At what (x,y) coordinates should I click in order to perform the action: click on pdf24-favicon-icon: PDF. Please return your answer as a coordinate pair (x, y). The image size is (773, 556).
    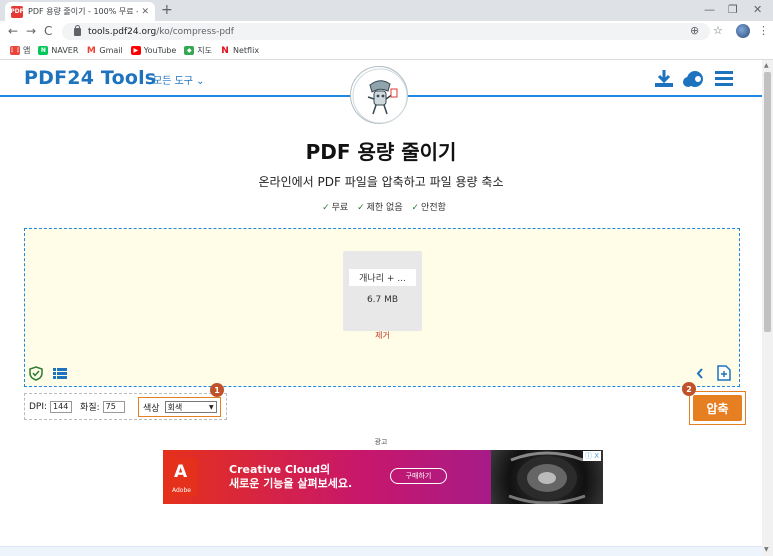
    Looking at the image, I should click on (17, 11).